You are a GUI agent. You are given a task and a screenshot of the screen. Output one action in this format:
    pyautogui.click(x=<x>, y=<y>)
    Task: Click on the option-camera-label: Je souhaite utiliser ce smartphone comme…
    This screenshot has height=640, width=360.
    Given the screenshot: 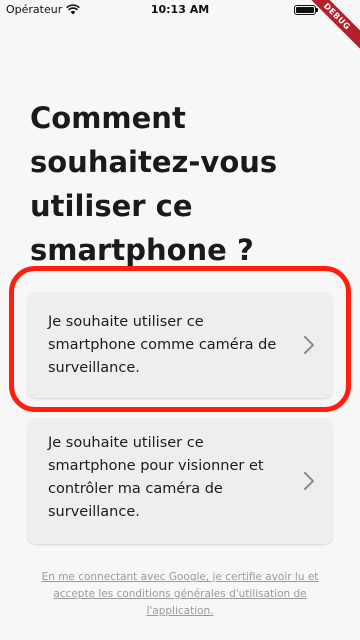 What is the action you would take?
    pyautogui.click(x=162, y=345)
    